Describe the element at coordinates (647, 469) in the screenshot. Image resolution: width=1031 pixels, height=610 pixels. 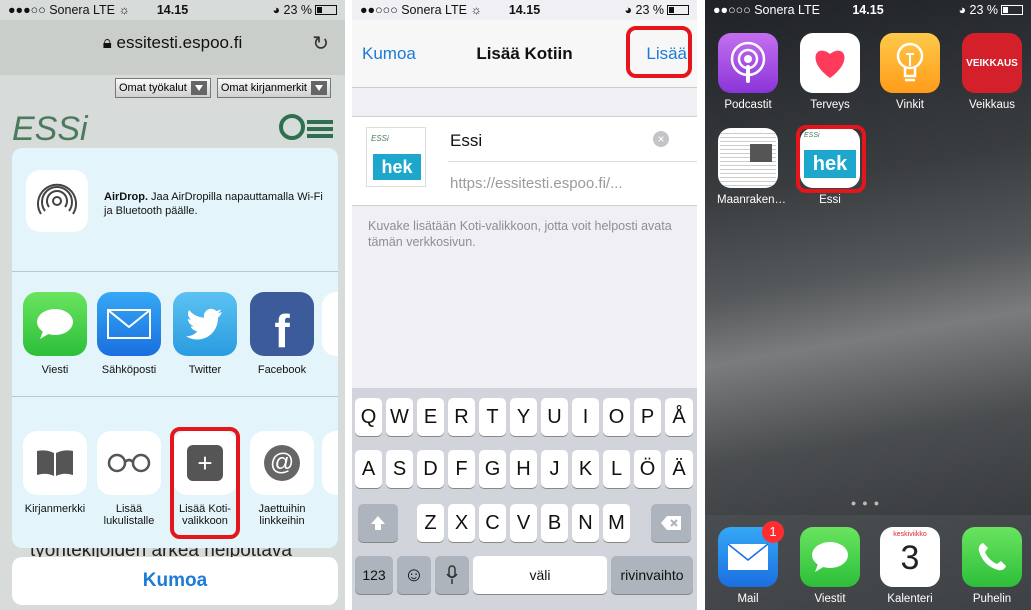
I see `key: Ö` at that location.